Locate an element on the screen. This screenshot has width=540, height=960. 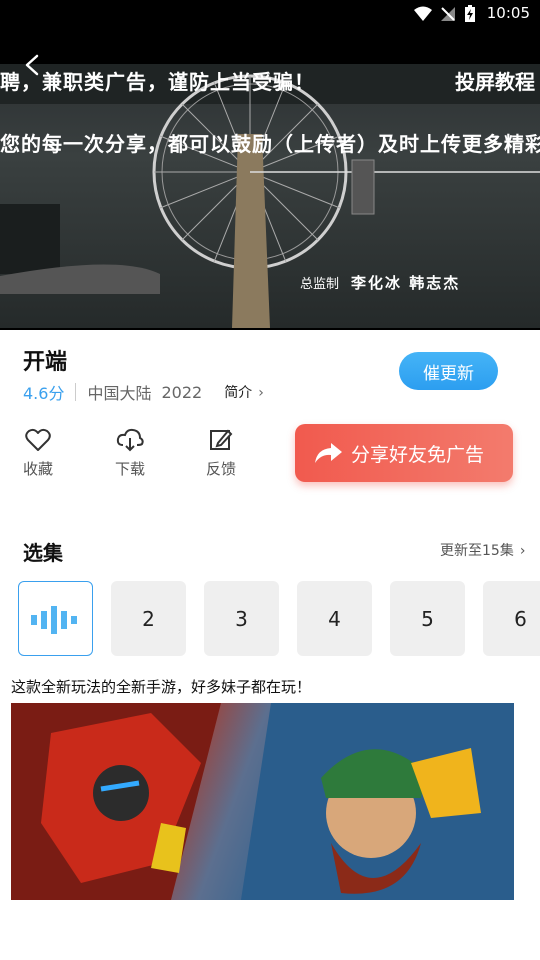
show-meta: 4.6分 中国大陆 2022 简介 › is located at coordinates (143, 392).